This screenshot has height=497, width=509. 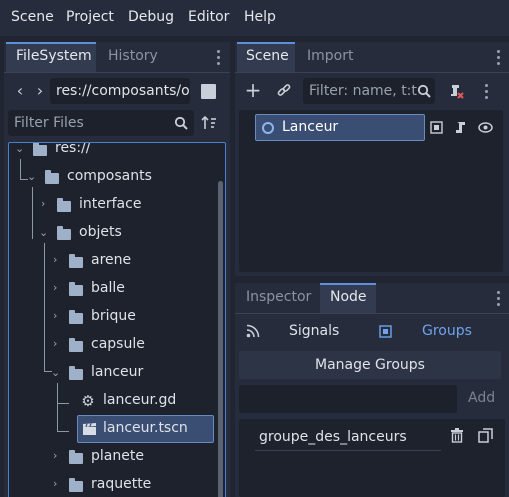 I want to click on menu-scene: Scene, so click(x=32, y=17).